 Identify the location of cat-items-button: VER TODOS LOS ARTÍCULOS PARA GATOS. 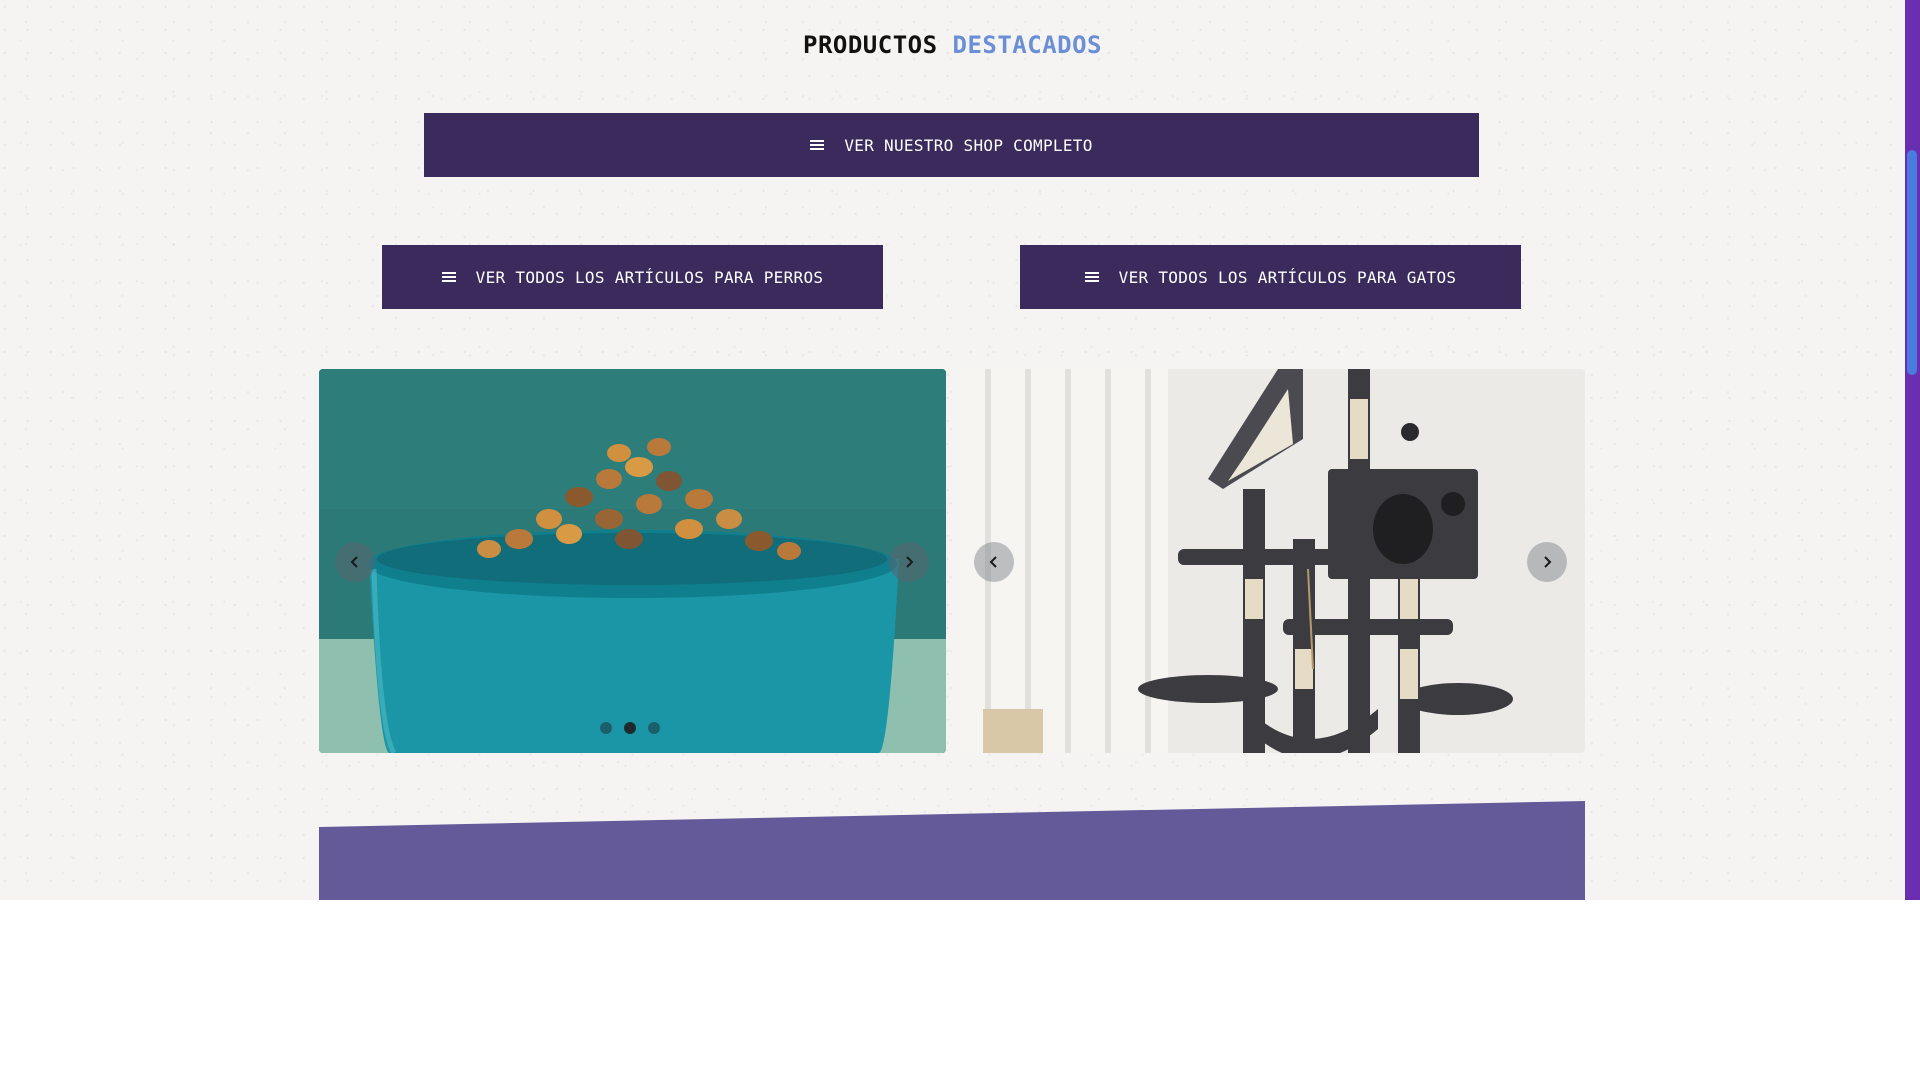
(1270, 277).